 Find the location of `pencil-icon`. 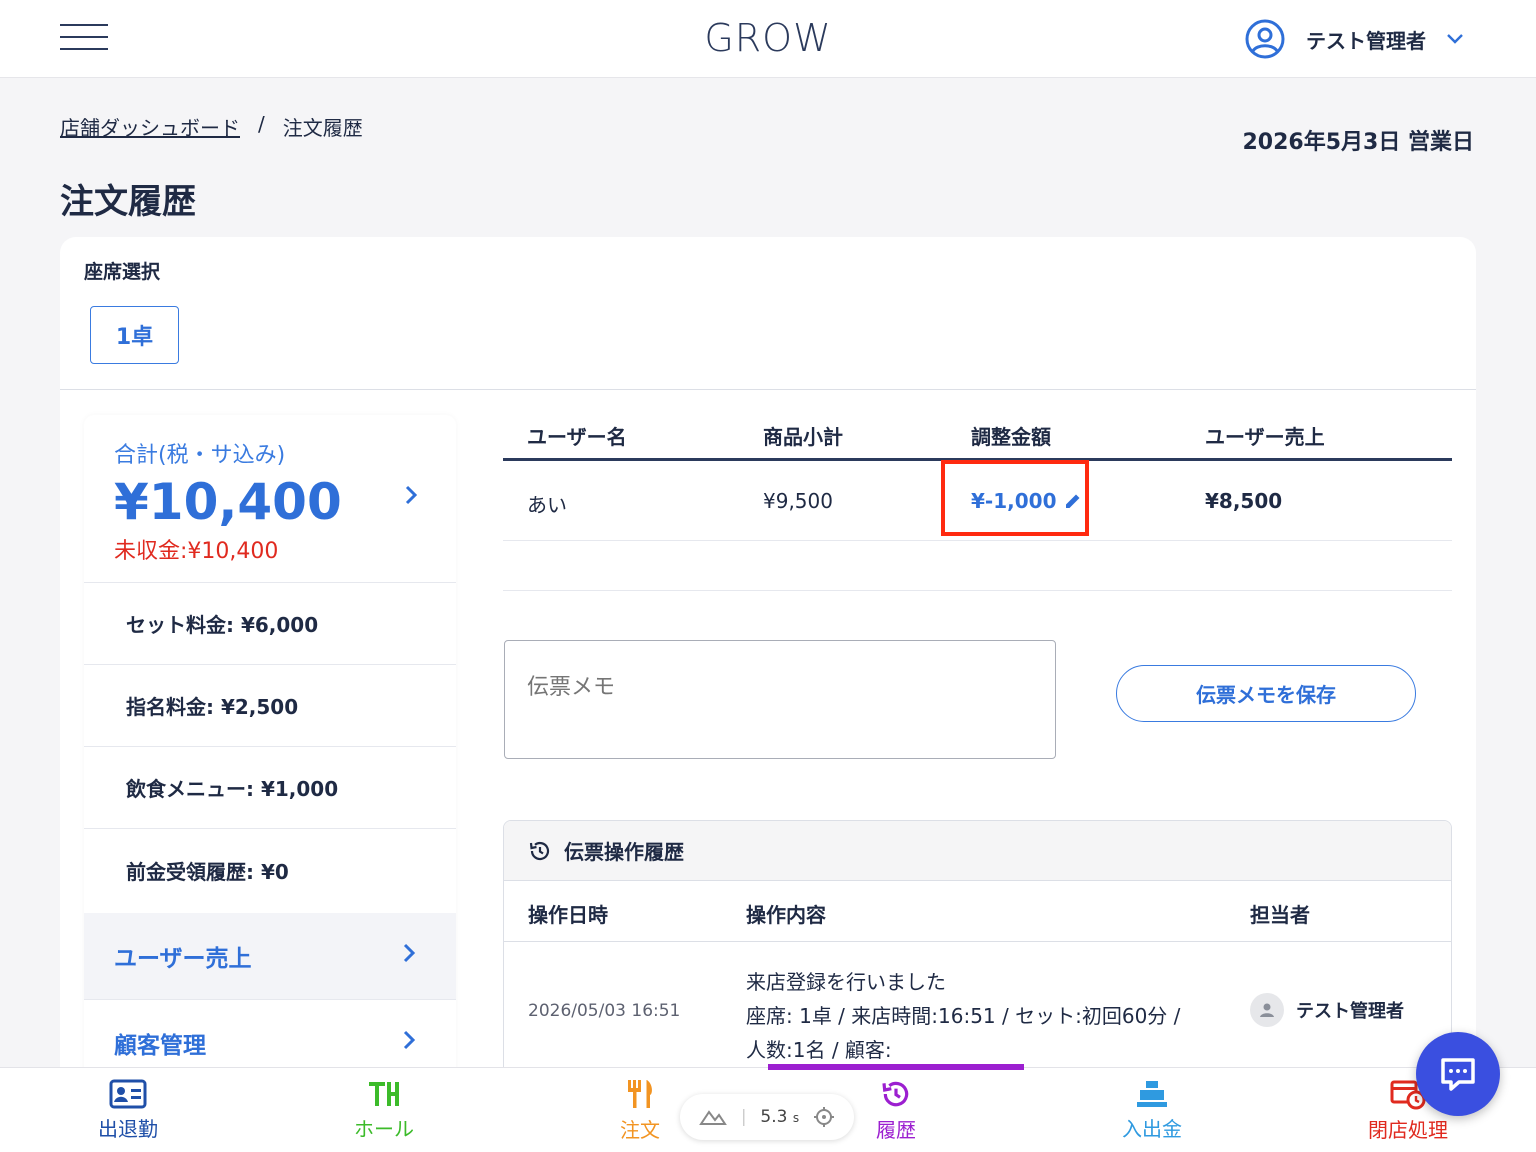

pencil-icon is located at coordinates (1073, 501).